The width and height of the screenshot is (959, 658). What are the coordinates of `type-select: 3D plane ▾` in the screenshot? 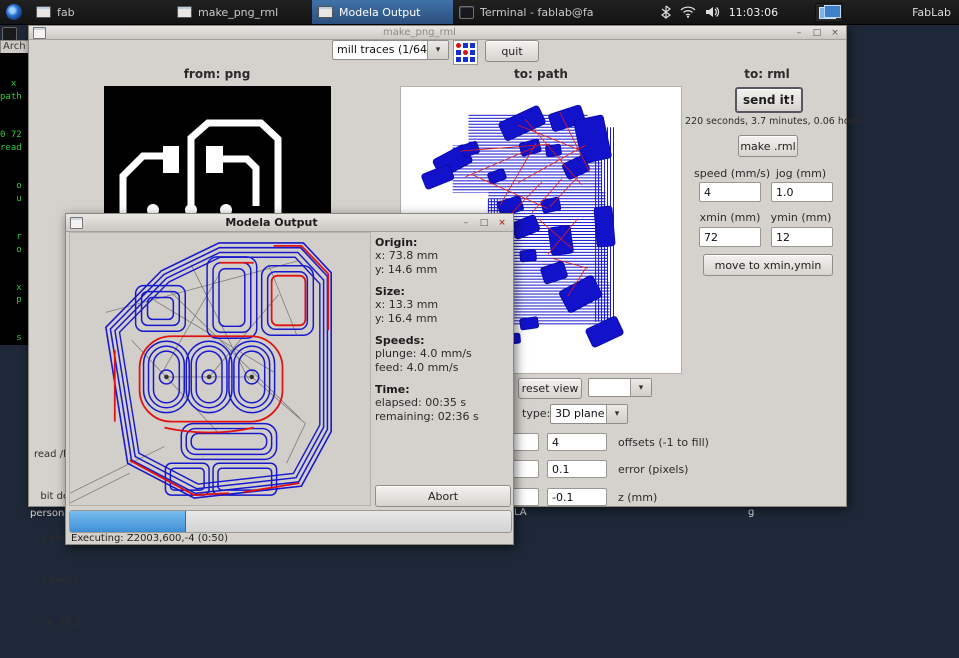 It's located at (589, 414).